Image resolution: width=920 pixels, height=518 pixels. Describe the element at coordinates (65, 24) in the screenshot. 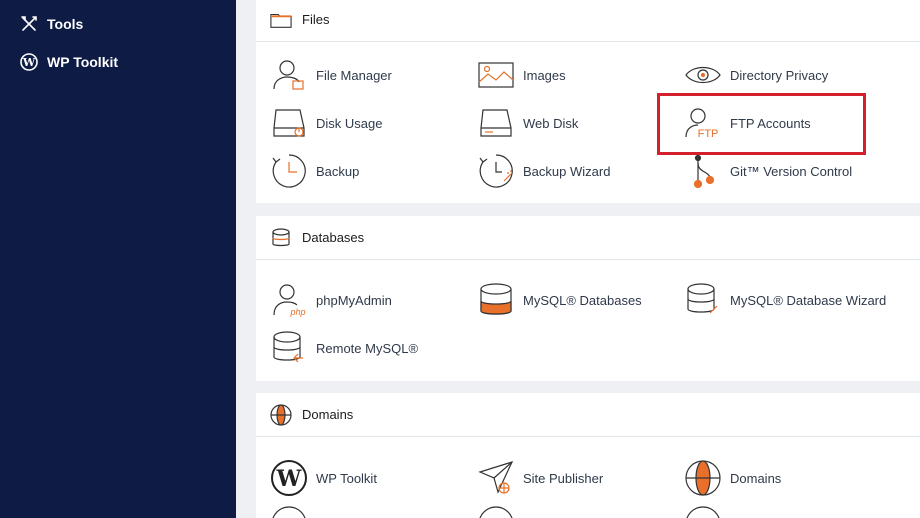

I see `sidebar-item-label: Tools` at that location.